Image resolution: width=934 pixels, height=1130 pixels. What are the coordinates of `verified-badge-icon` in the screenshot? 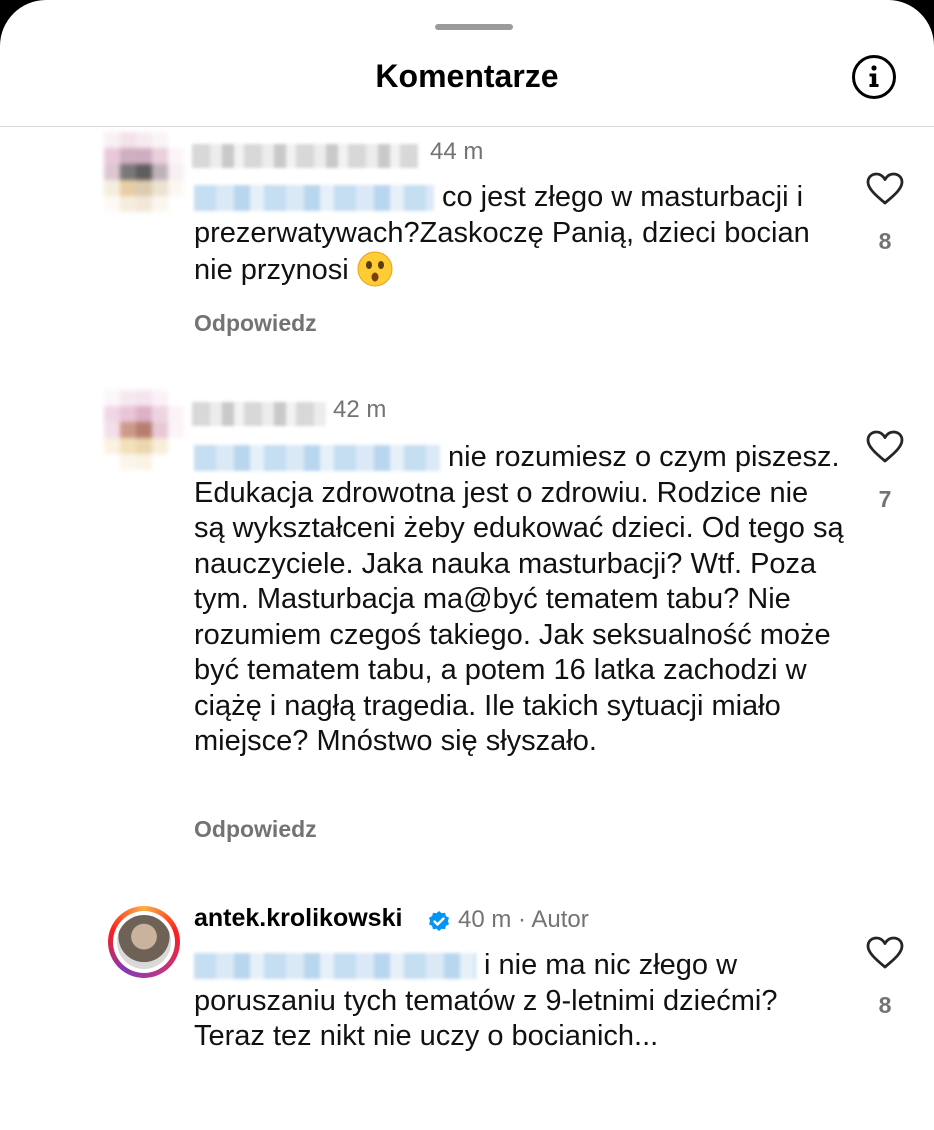 It's located at (439, 921).